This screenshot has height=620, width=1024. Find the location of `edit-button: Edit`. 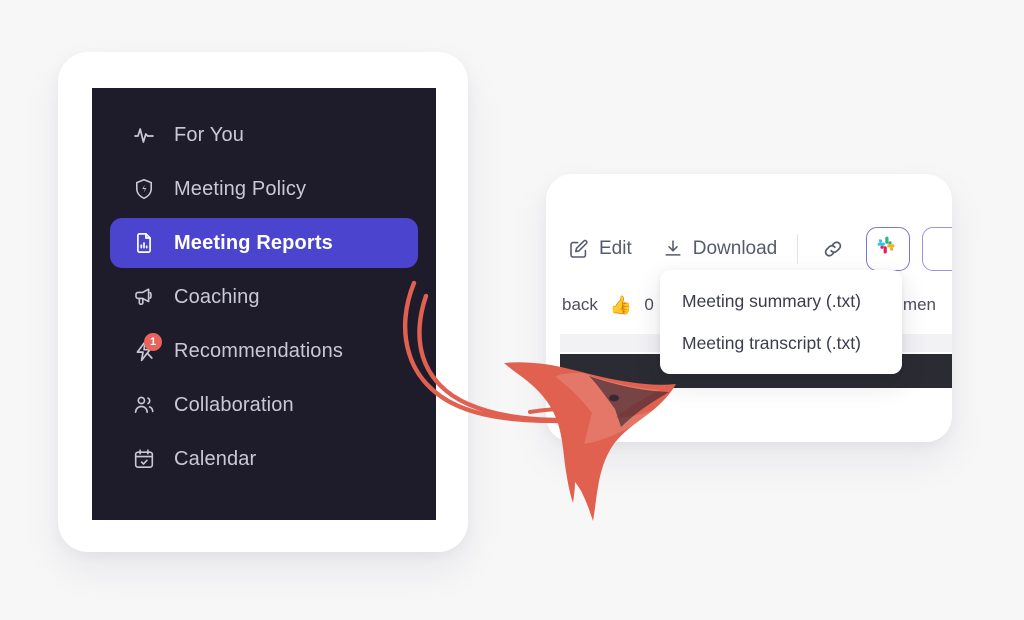

edit-button: Edit is located at coordinates (600, 249).